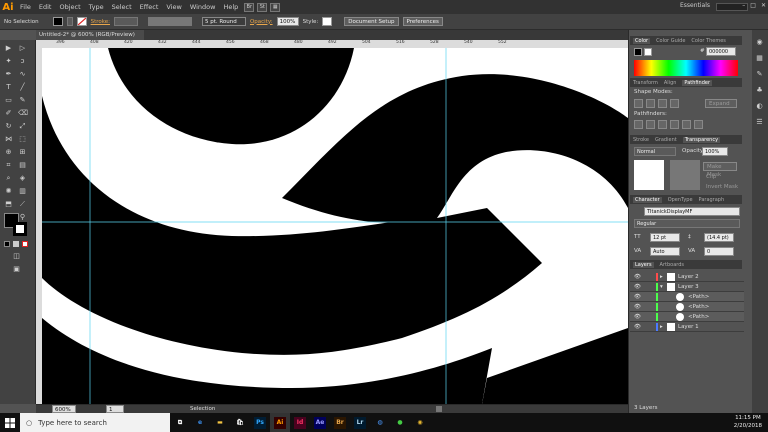 The width and height of the screenshot is (768, 432). I want to click on file-explorer-icon: ▬, so click(220, 422).